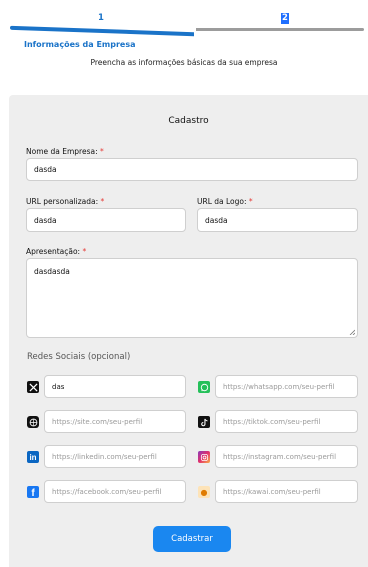 This screenshot has height=567, width=368. Describe the element at coordinates (204, 422) in the screenshot. I see `tiktok-icon` at that location.